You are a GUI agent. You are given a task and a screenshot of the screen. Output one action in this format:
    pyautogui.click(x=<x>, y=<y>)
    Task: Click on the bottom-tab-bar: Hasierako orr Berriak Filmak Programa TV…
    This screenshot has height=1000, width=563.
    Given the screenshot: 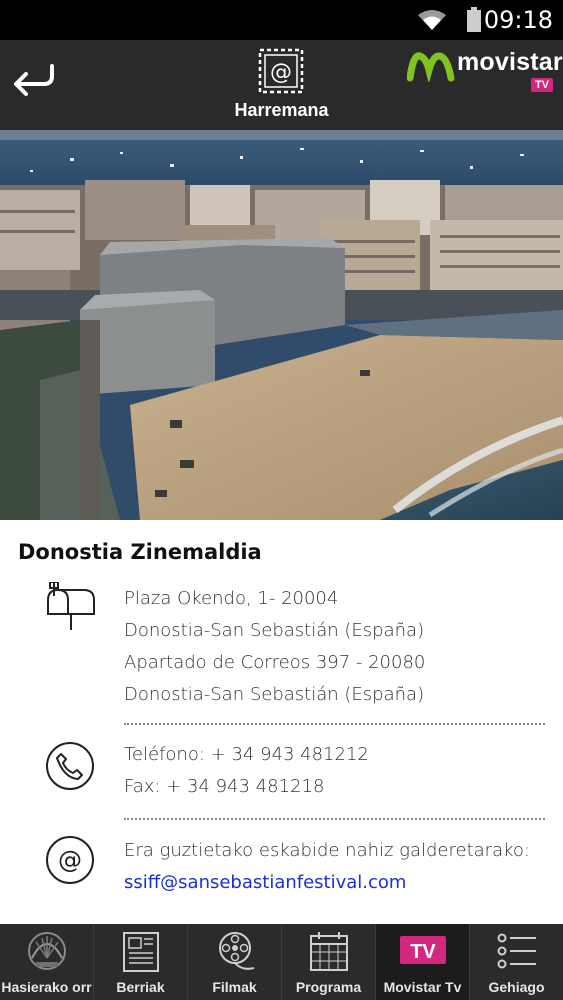 What is the action you would take?
    pyautogui.click(x=281, y=962)
    